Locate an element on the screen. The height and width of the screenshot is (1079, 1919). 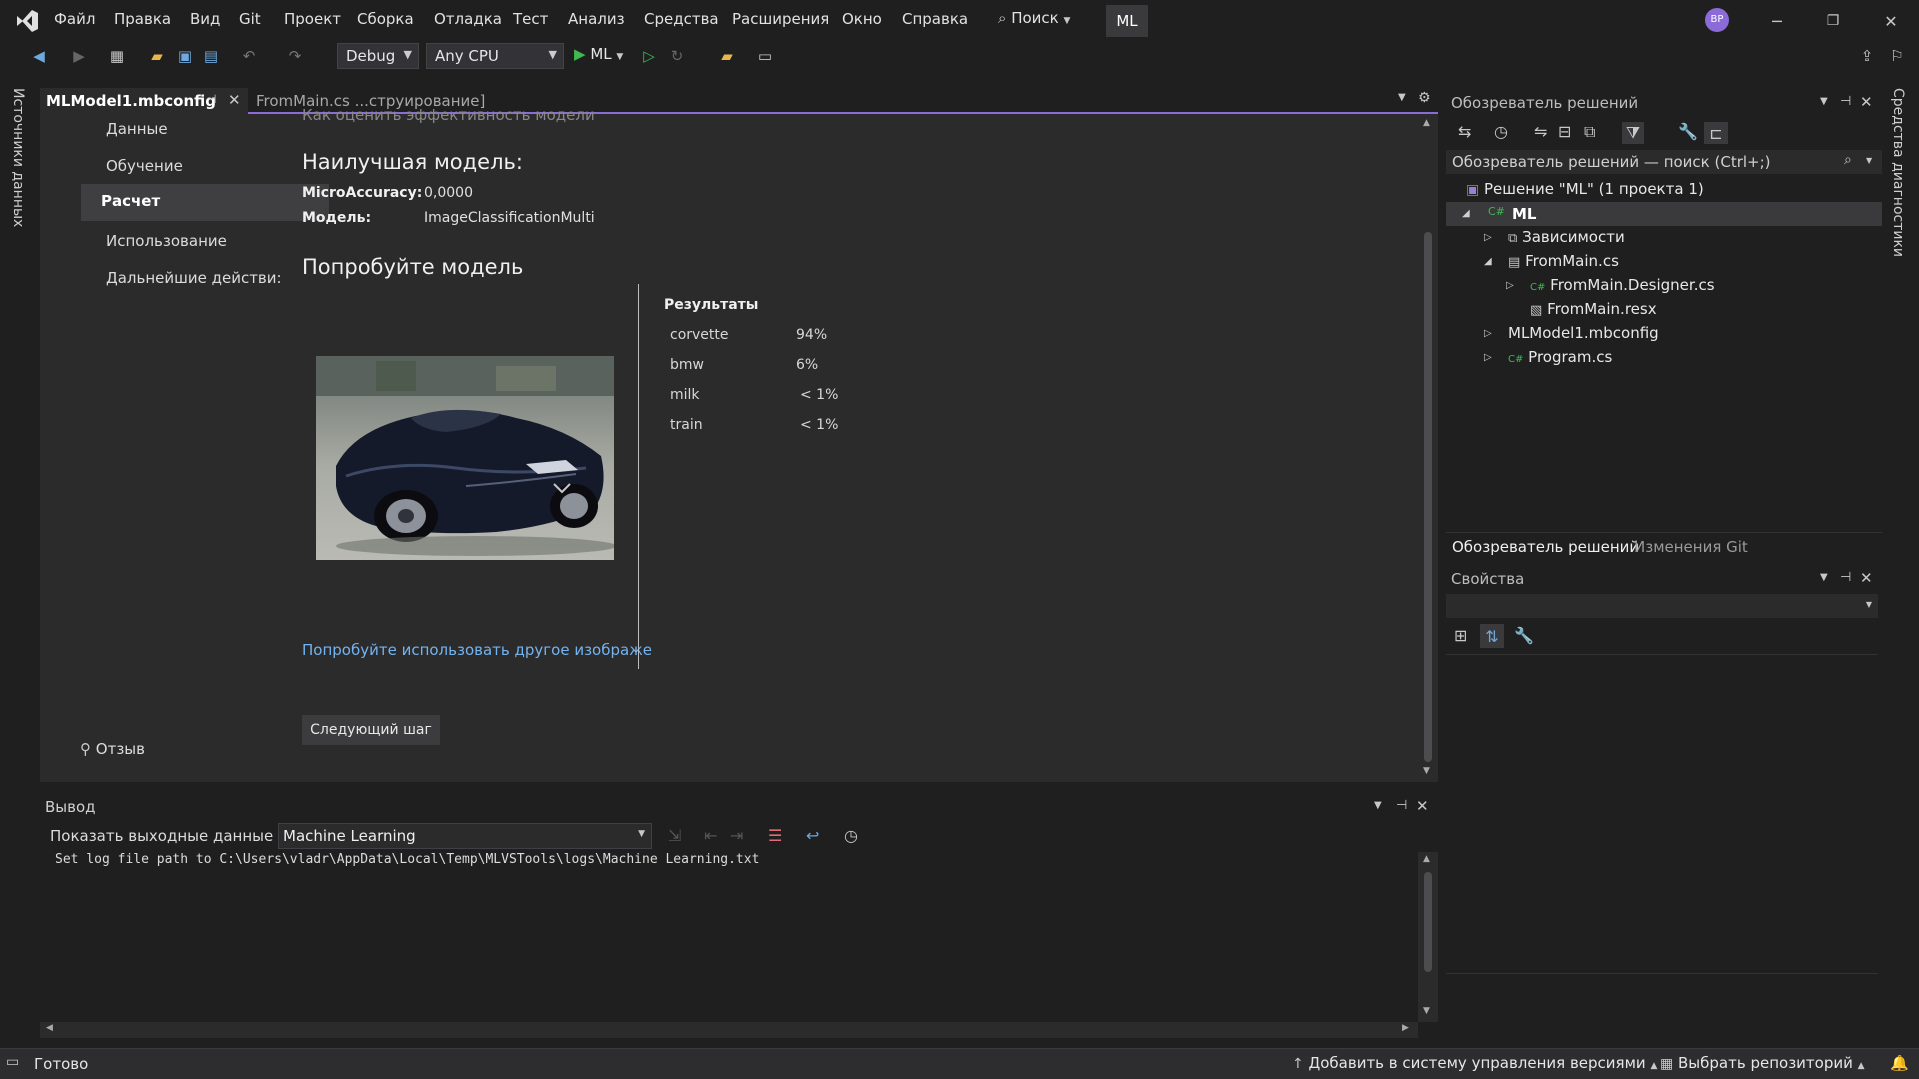
word-wrap-icon: ↩ is located at coordinates (812, 835).